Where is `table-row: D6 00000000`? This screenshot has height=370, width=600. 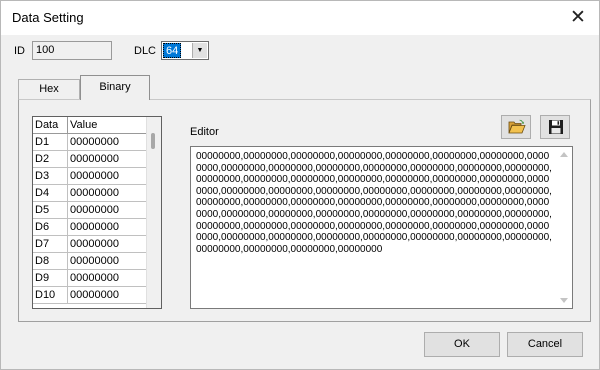
table-row: D6 00000000 is located at coordinates (93, 227).